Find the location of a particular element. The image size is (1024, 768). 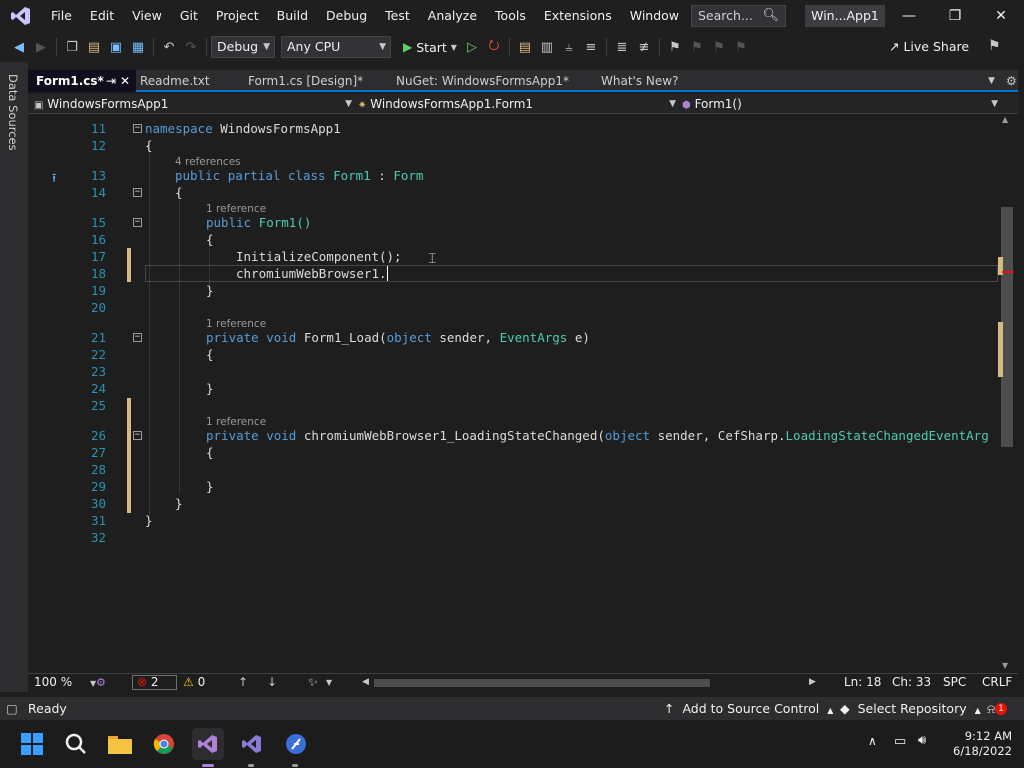

browse-icon: ▤ is located at coordinates (525, 47).